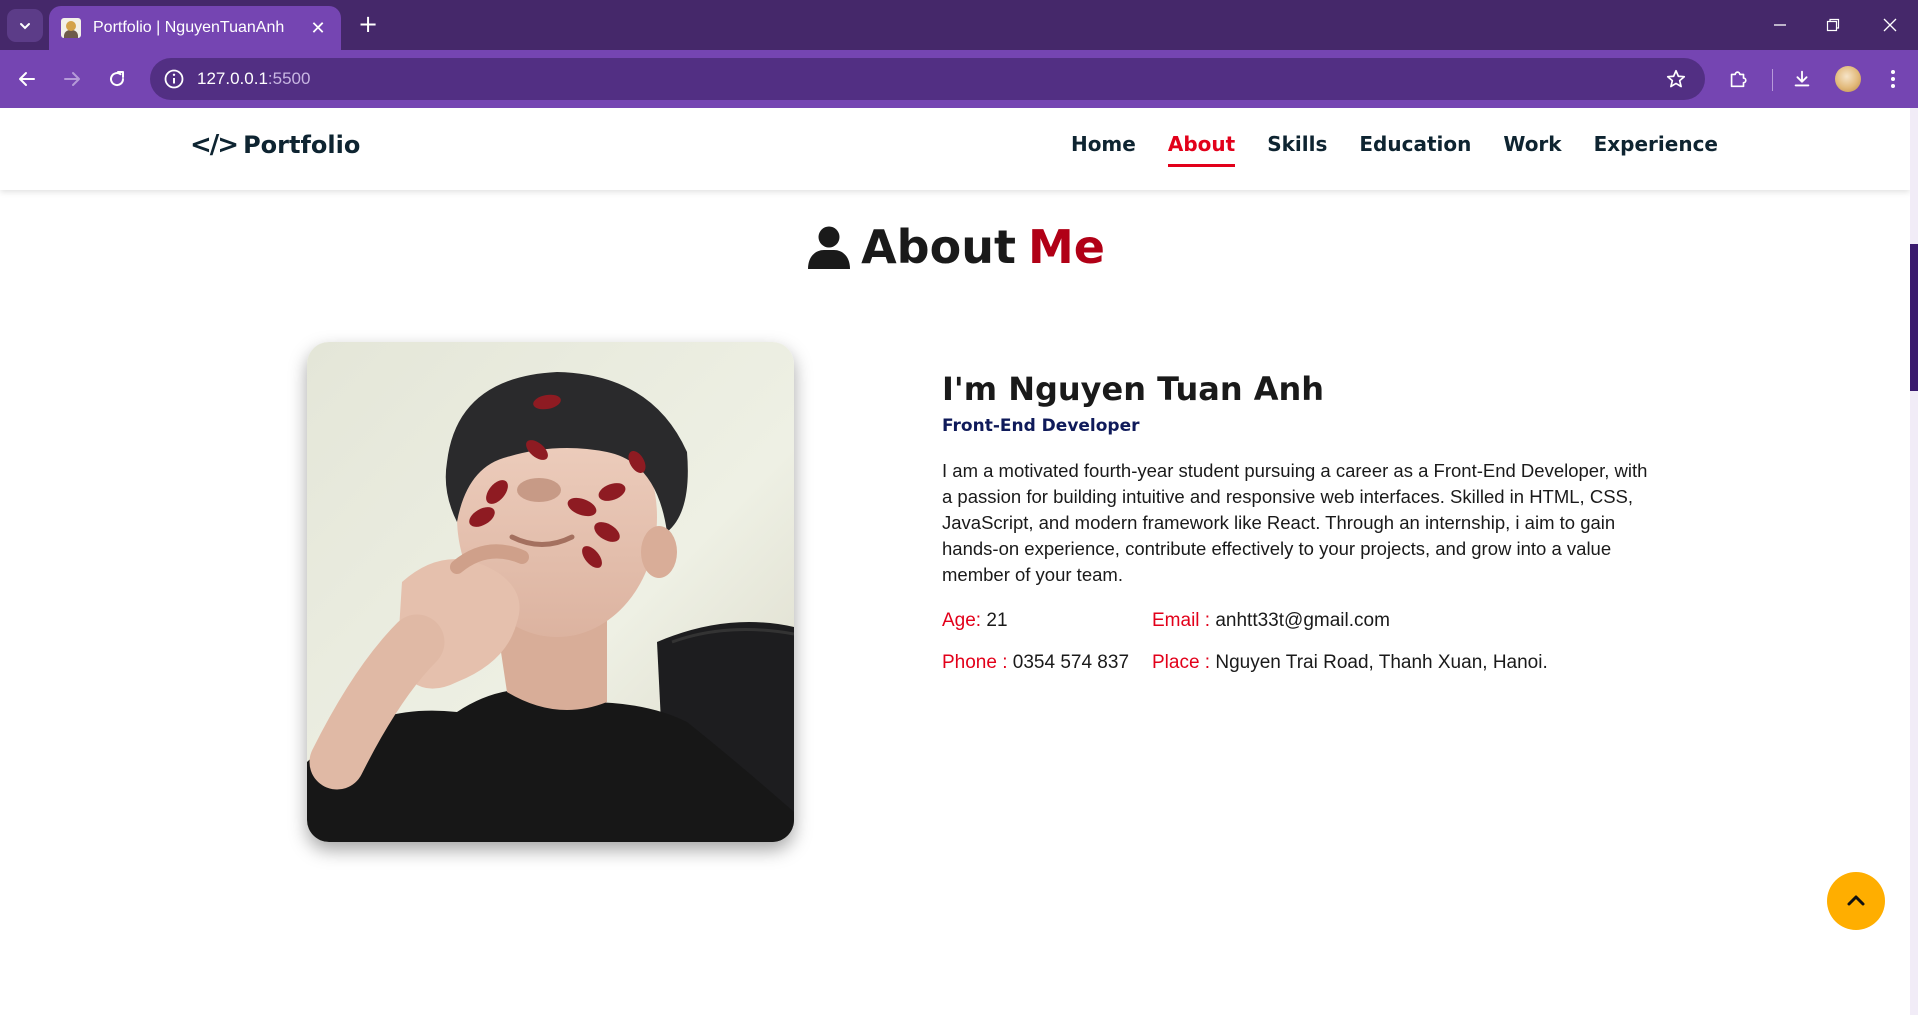  I want to click on forward-button, so click(72, 79).